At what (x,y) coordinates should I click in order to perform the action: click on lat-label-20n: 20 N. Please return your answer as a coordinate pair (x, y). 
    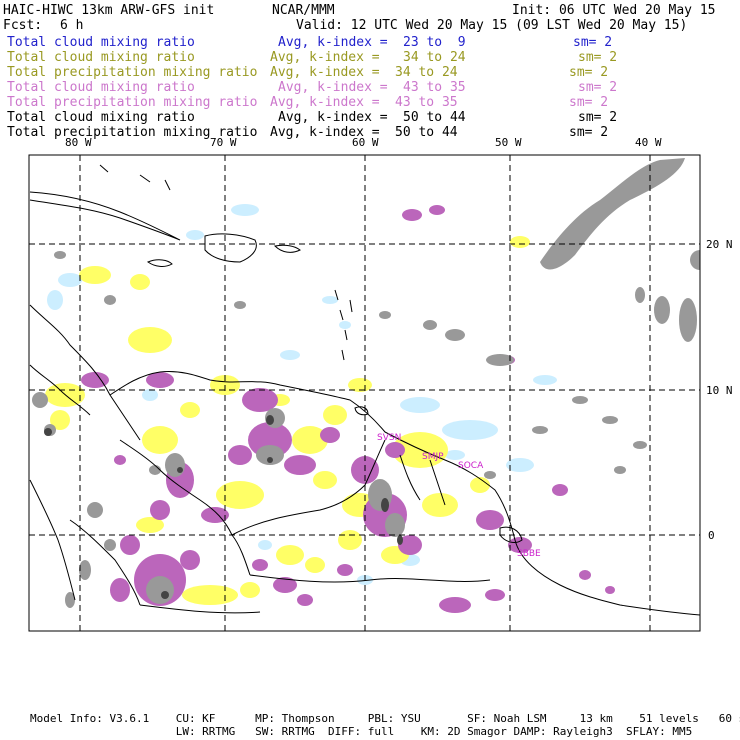
    Looking at the image, I should click on (719, 244).